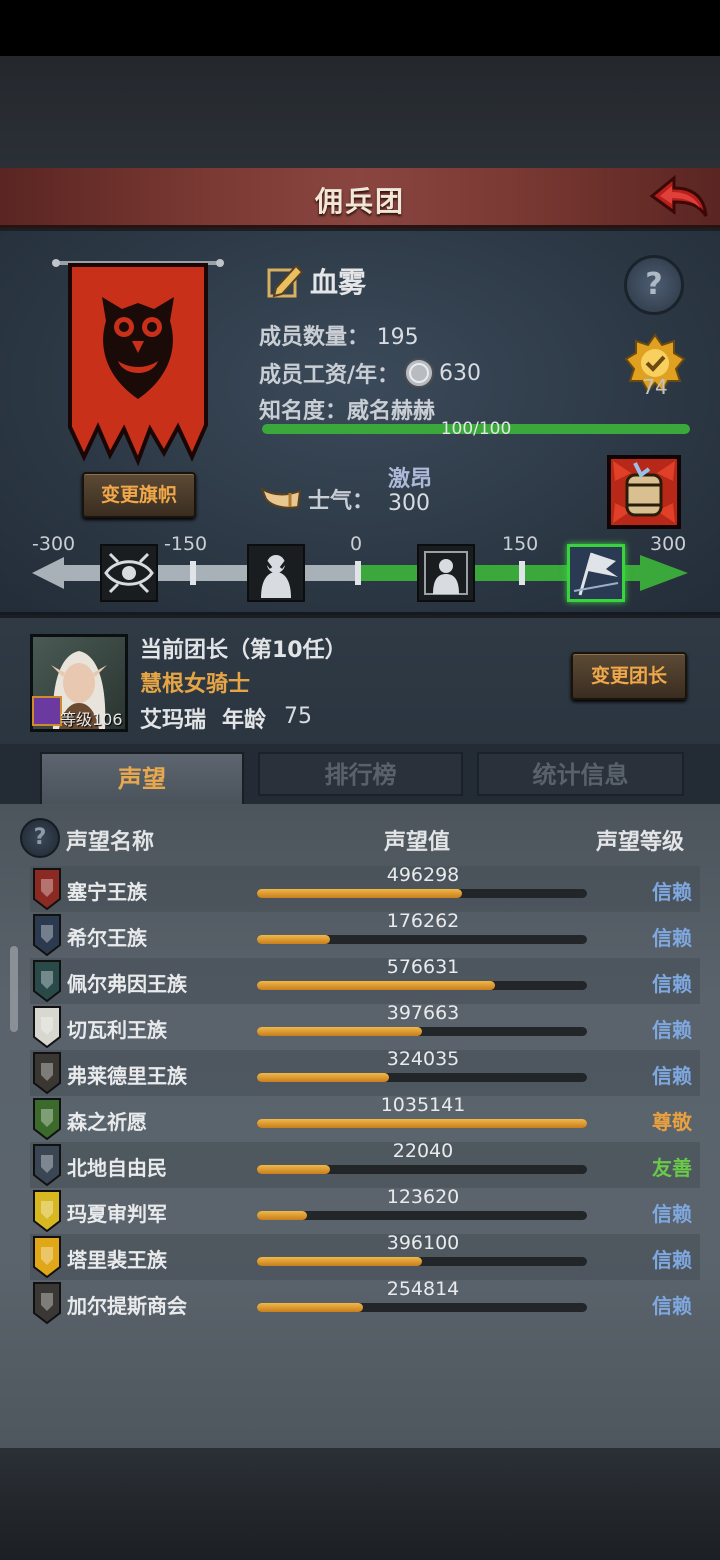 This screenshot has height=1560, width=720. Describe the element at coordinates (423, 921) in the screenshot. I see `reputation-value: 176262` at that location.